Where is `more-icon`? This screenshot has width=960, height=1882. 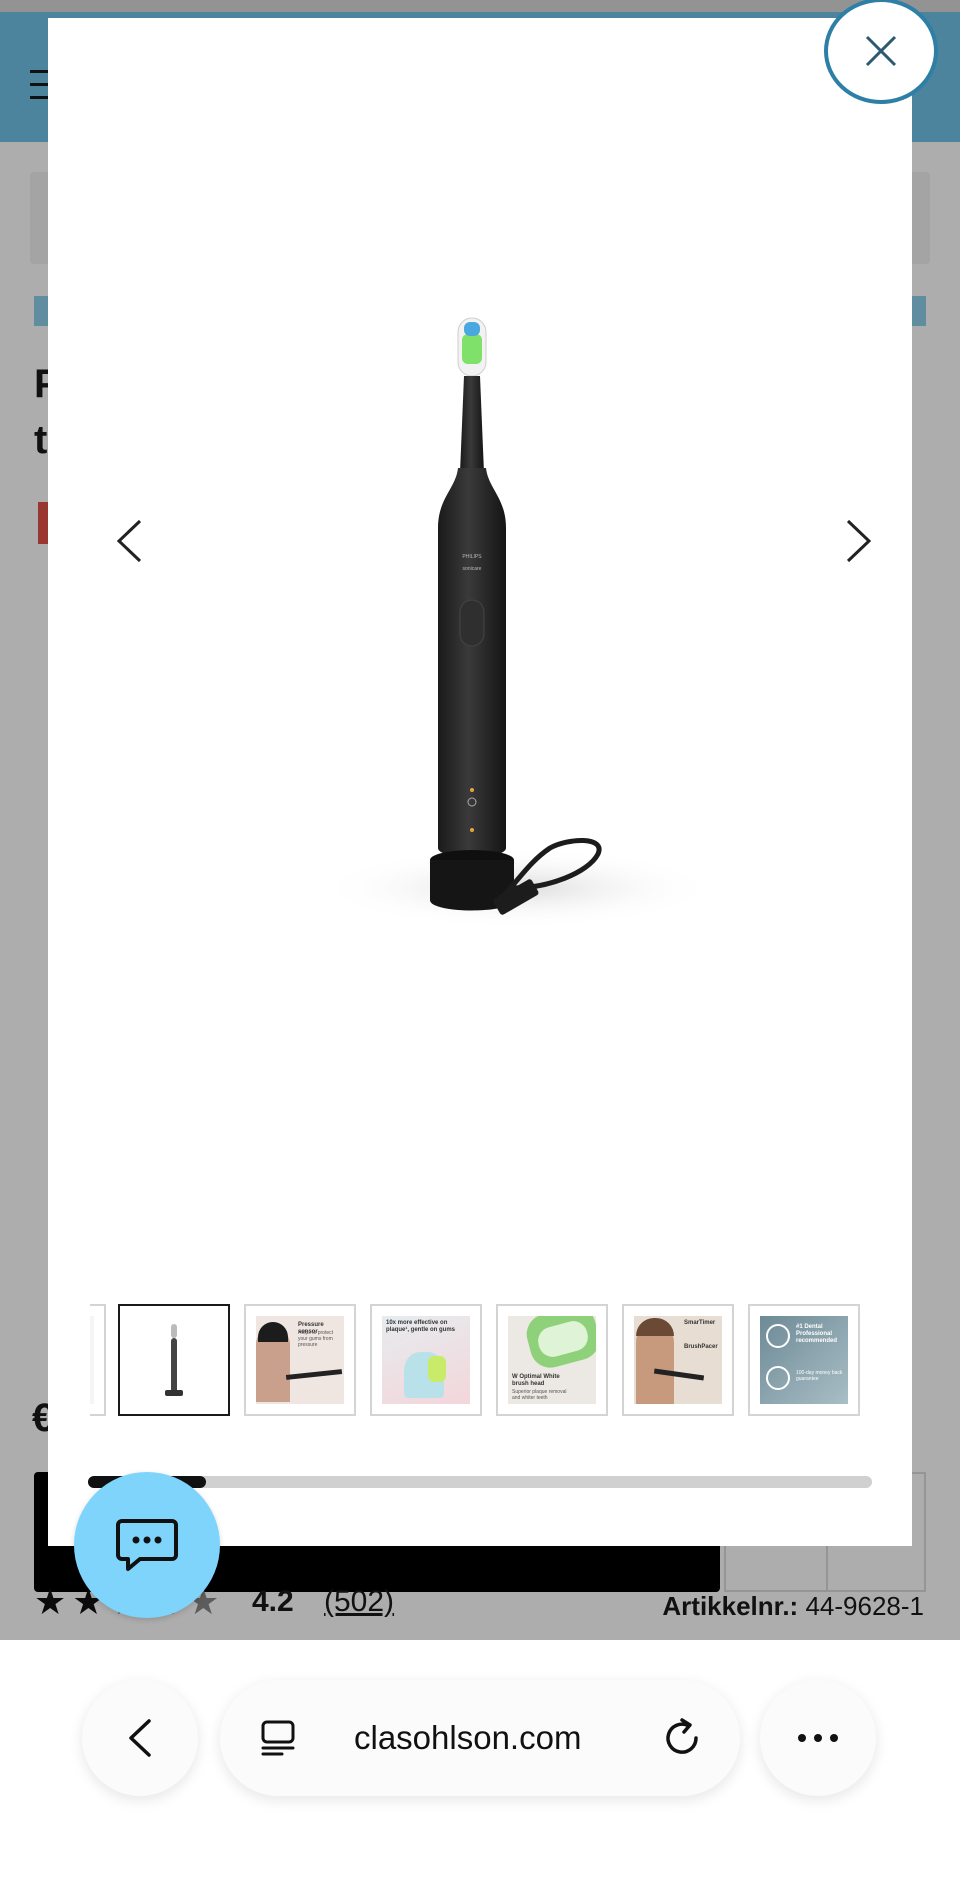 more-icon is located at coordinates (818, 1738).